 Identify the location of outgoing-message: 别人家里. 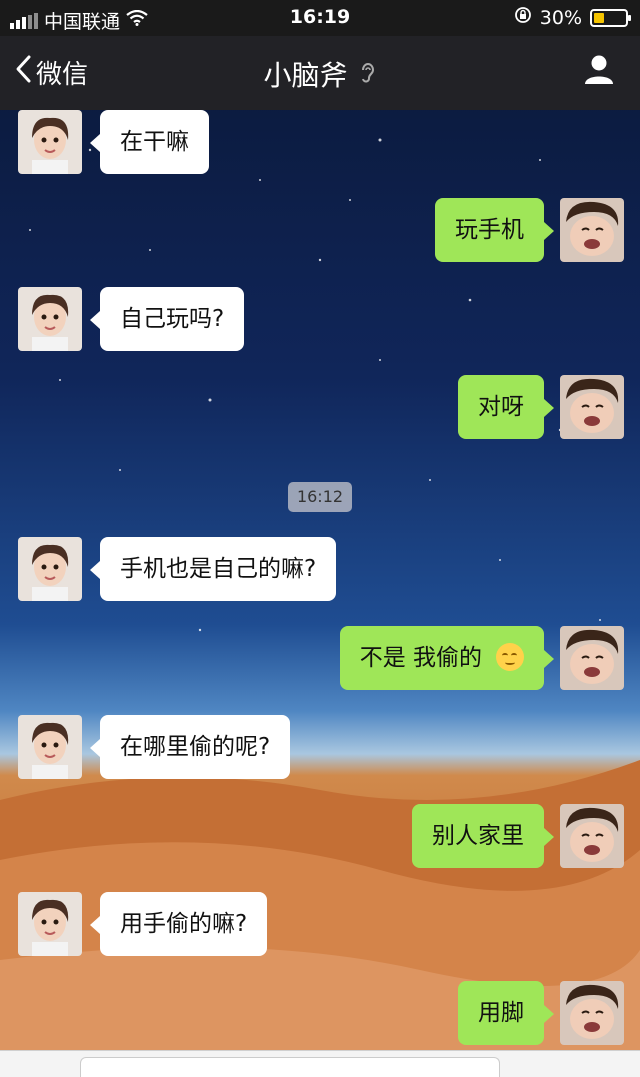
(483, 836).